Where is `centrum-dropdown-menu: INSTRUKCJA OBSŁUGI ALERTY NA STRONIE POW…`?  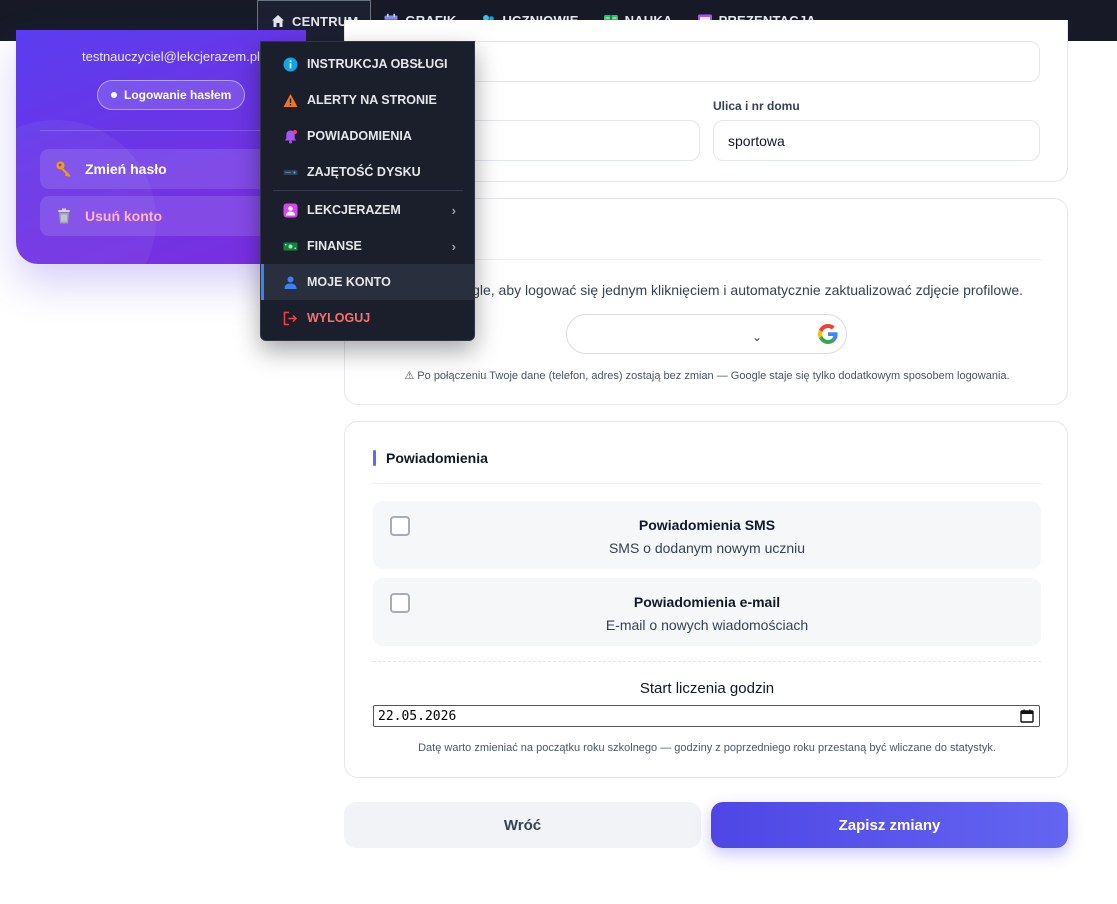
centrum-dropdown-menu: INSTRUKCJA OBSŁUGI ALERTY NA STRONIE POW… is located at coordinates (367, 191).